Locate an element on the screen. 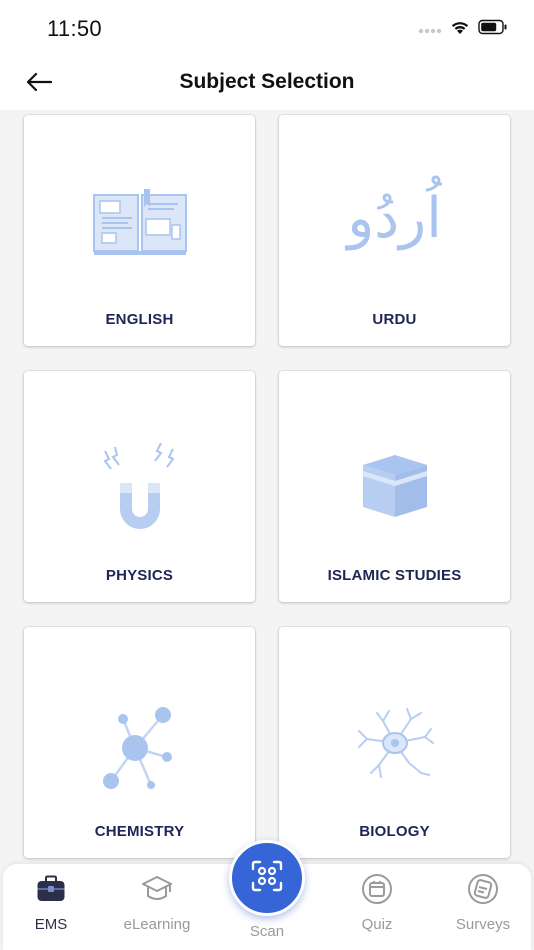 This screenshot has width=534, height=950. status-time: 11:50 is located at coordinates (74, 28).